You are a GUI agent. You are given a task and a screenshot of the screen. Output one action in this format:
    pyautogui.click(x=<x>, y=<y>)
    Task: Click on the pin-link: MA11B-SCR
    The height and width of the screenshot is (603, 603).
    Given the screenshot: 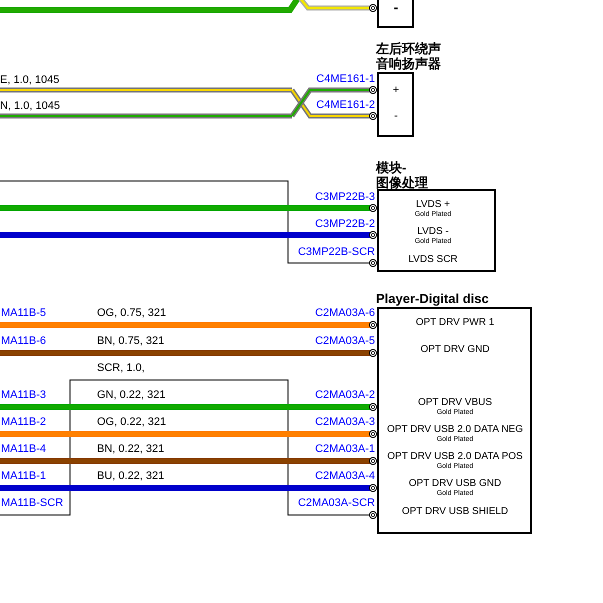 What is the action you would take?
    pyautogui.click(x=32, y=503)
    